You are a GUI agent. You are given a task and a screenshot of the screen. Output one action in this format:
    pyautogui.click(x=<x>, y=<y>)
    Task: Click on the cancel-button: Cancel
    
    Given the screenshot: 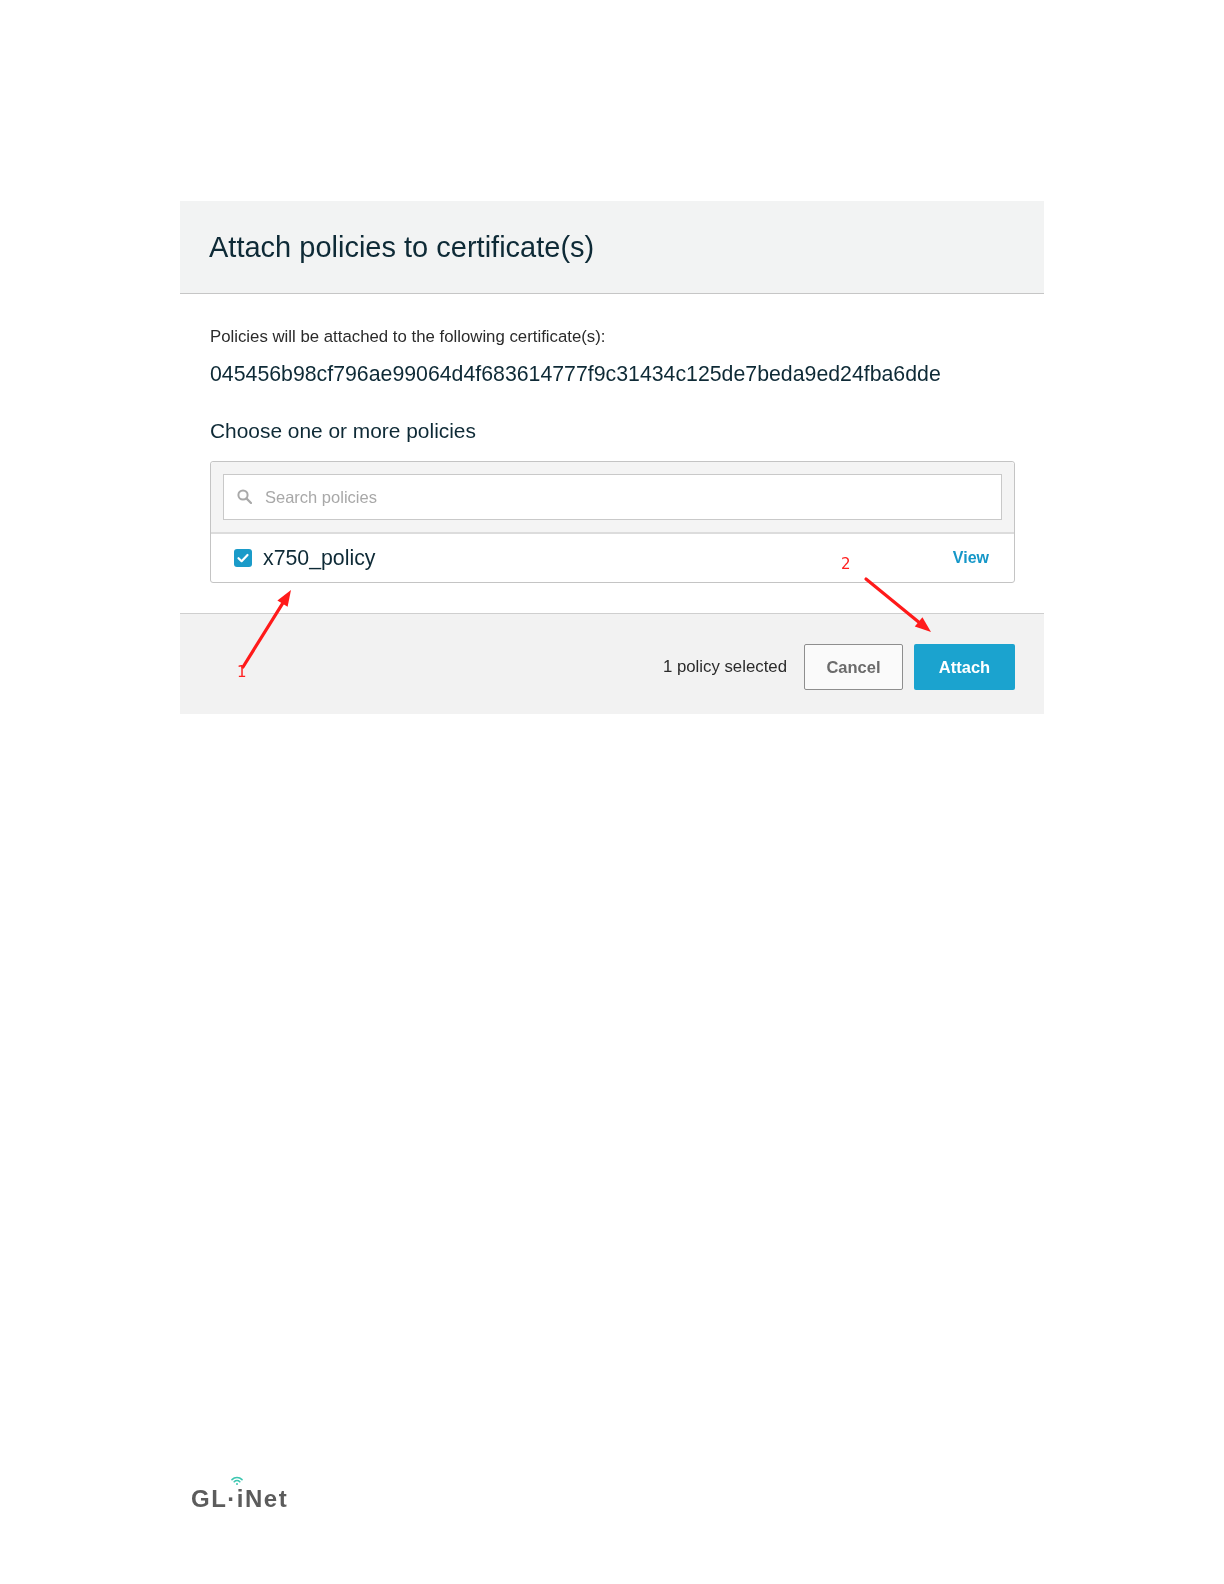 What is the action you would take?
    pyautogui.click(x=853, y=667)
    